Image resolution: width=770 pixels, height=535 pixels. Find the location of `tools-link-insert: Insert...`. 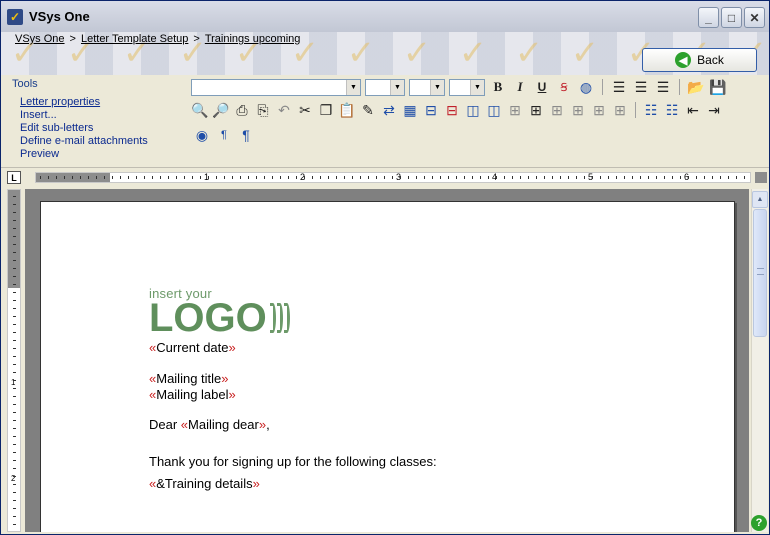

tools-link-insert: Insert... is located at coordinates (84, 115).